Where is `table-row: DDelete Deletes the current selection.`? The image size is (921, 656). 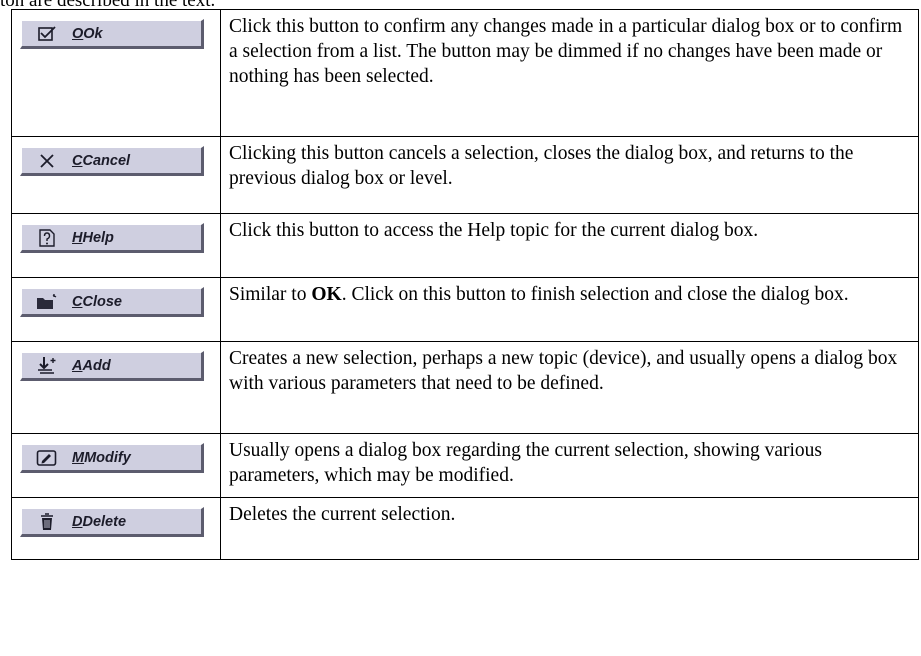
table-row: DDelete Deletes the current selection. is located at coordinates (465, 528).